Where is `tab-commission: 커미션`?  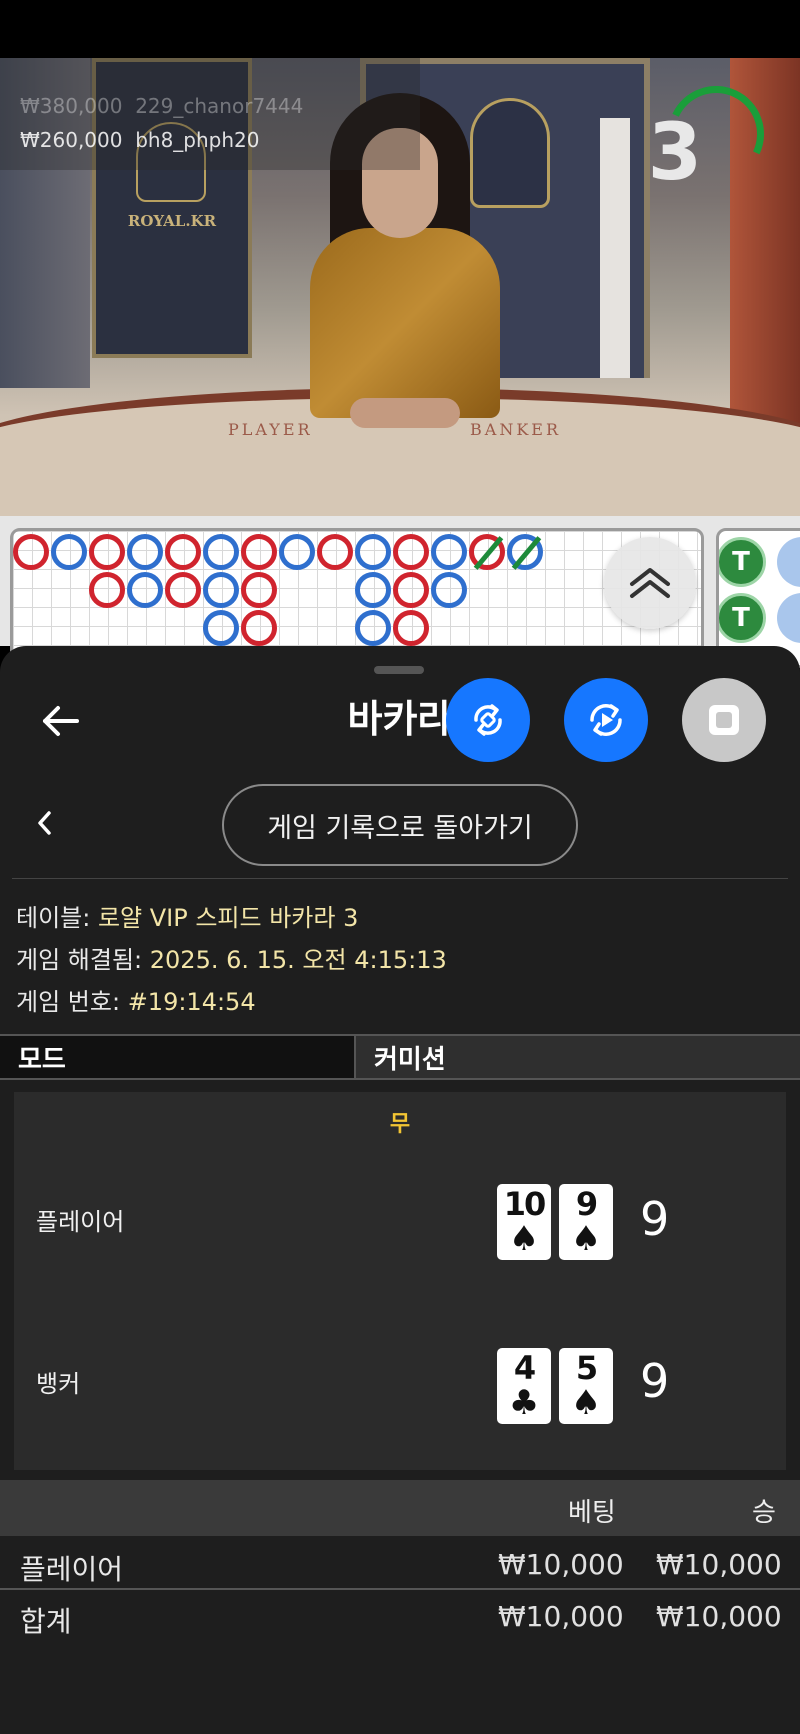
tab-commission: 커미션 is located at coordinates (578, 1057).